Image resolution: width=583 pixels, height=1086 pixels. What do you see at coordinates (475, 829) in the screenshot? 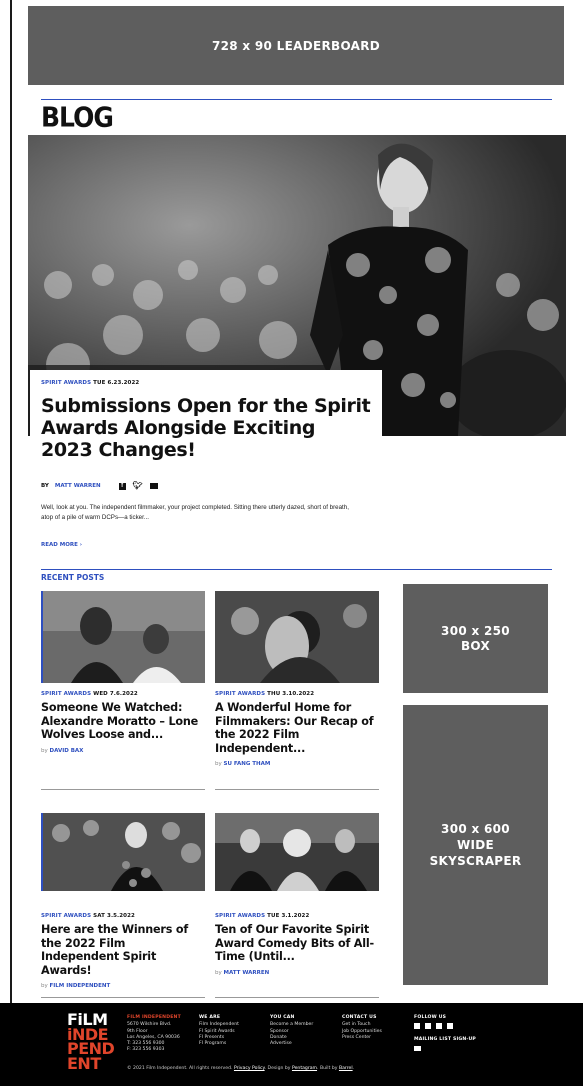
I see `skyscraper-ad-size: 300 x 600` at bounding box center [475, 829].